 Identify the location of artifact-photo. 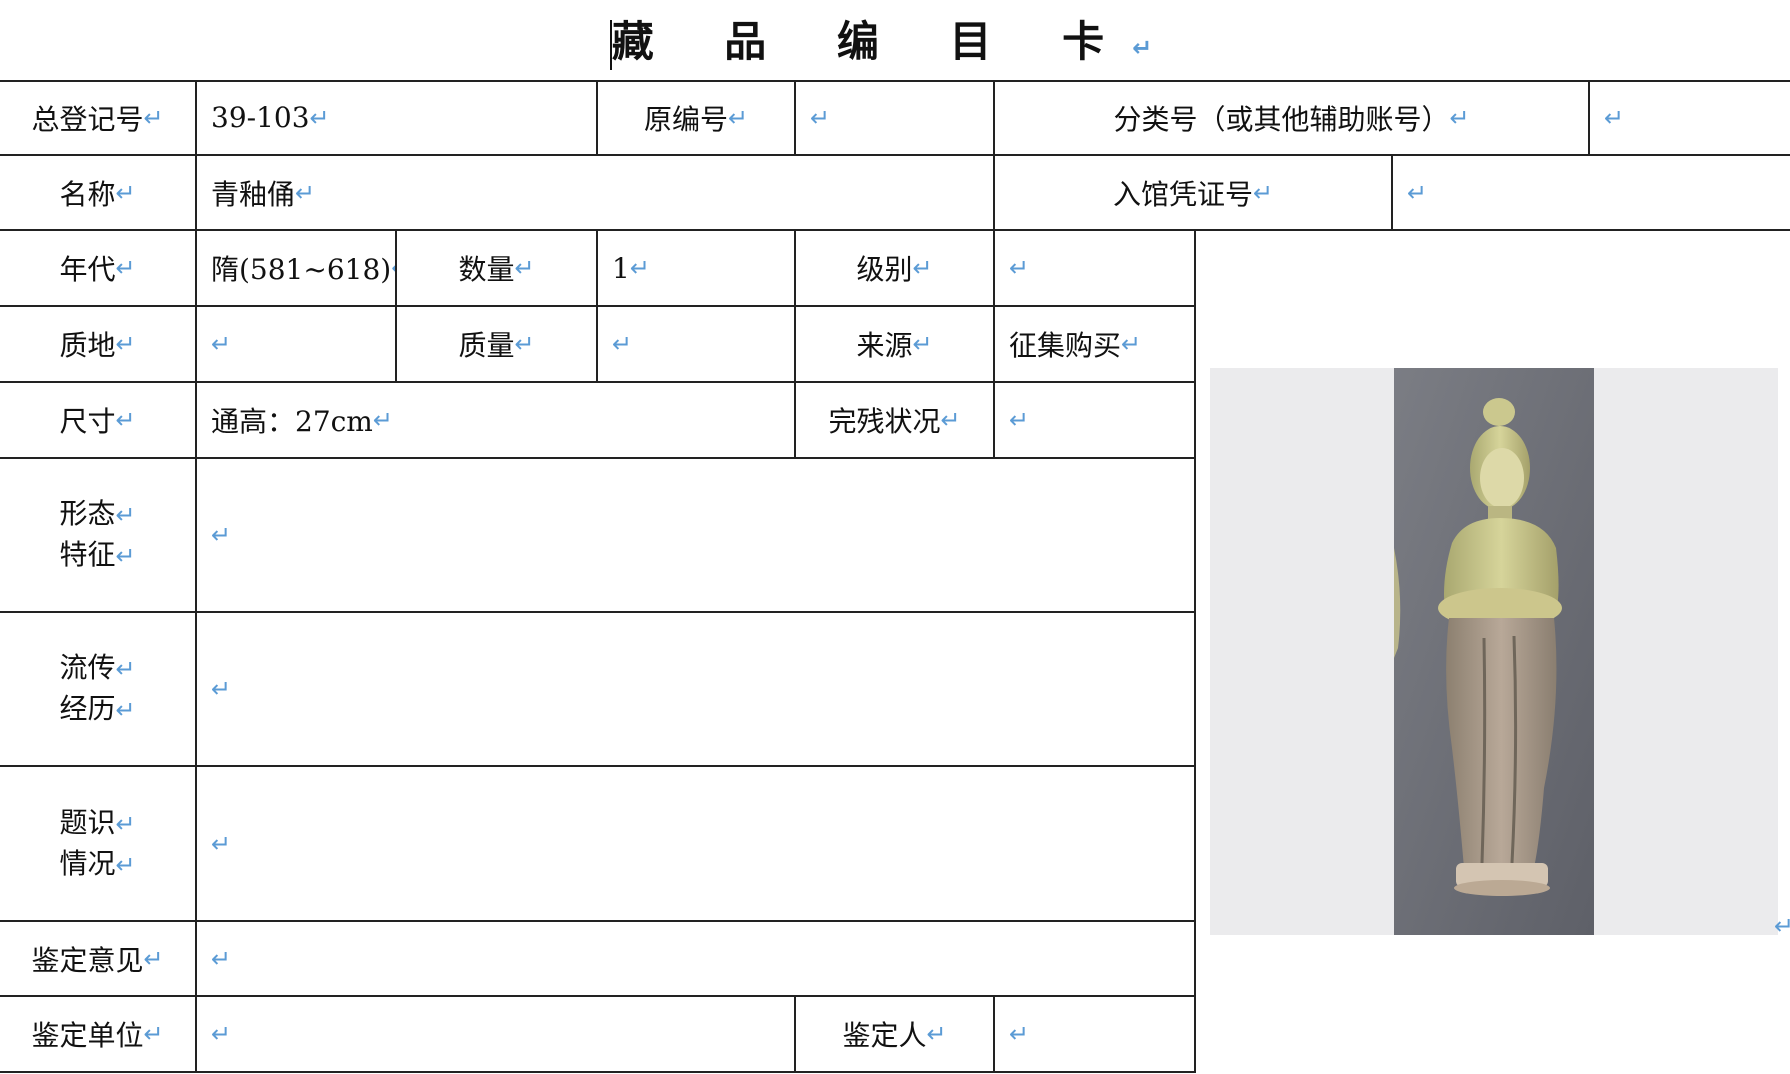
(1494, 651).